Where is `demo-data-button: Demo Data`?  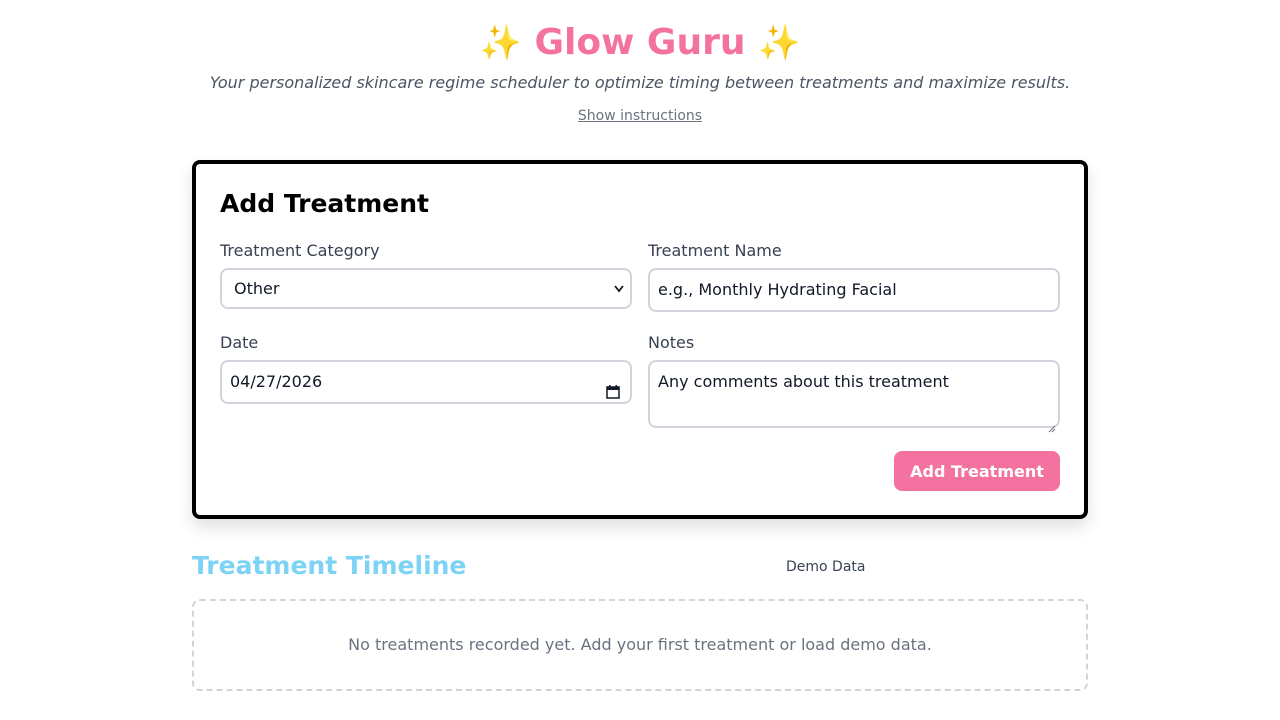 demo-data-button: Demo Data is located at coordinates (825, 567).